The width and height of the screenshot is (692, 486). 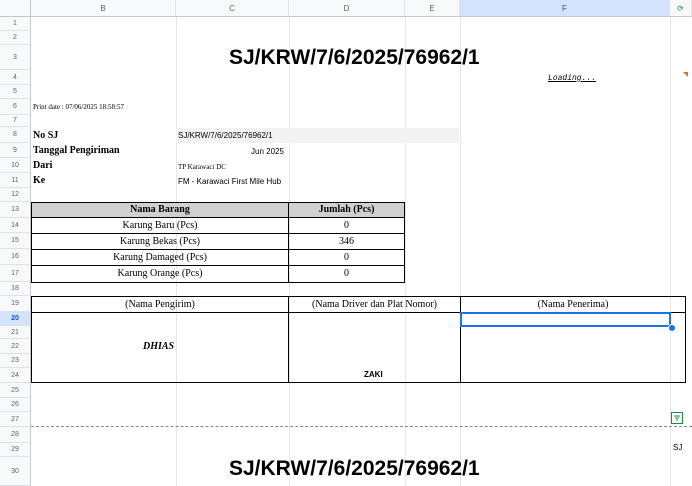 What do you see at coordinates (373, 374) in the screenshot?
I see `driver-name: ZAKI` at bounding box center [373, 374].